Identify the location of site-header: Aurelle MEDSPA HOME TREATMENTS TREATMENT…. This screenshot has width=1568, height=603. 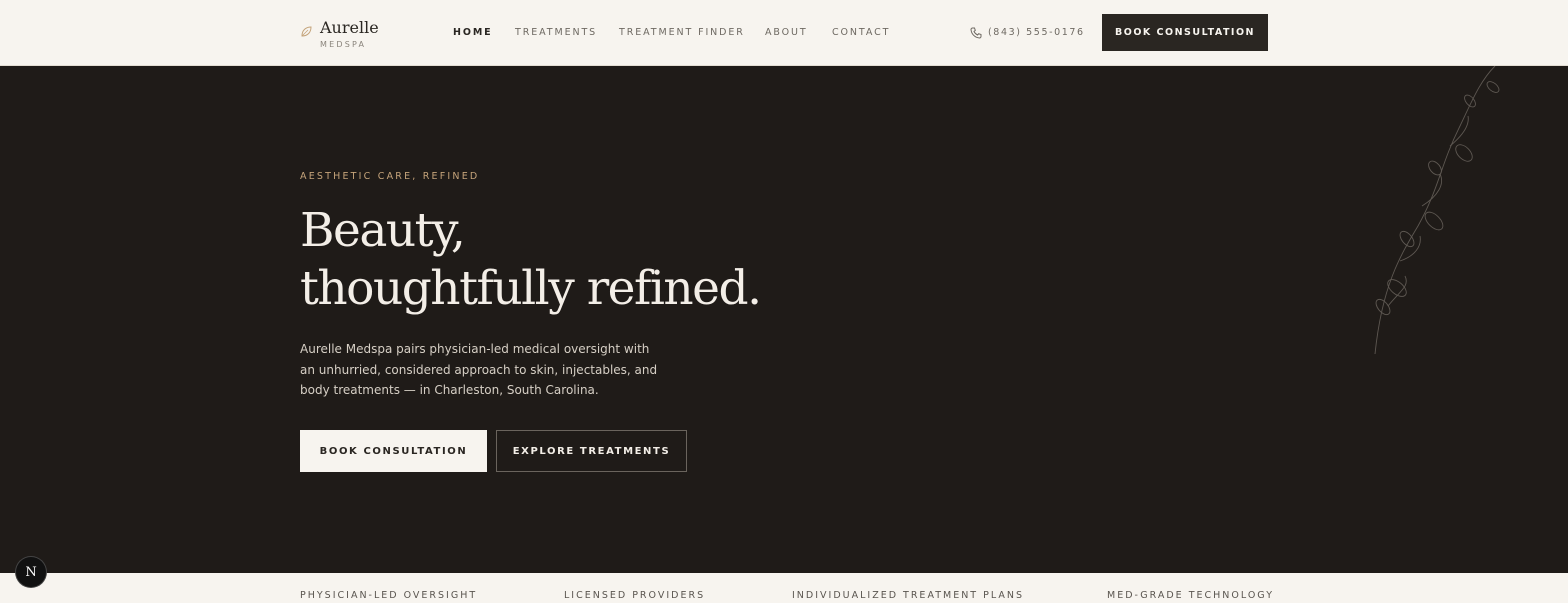
(784, 33).